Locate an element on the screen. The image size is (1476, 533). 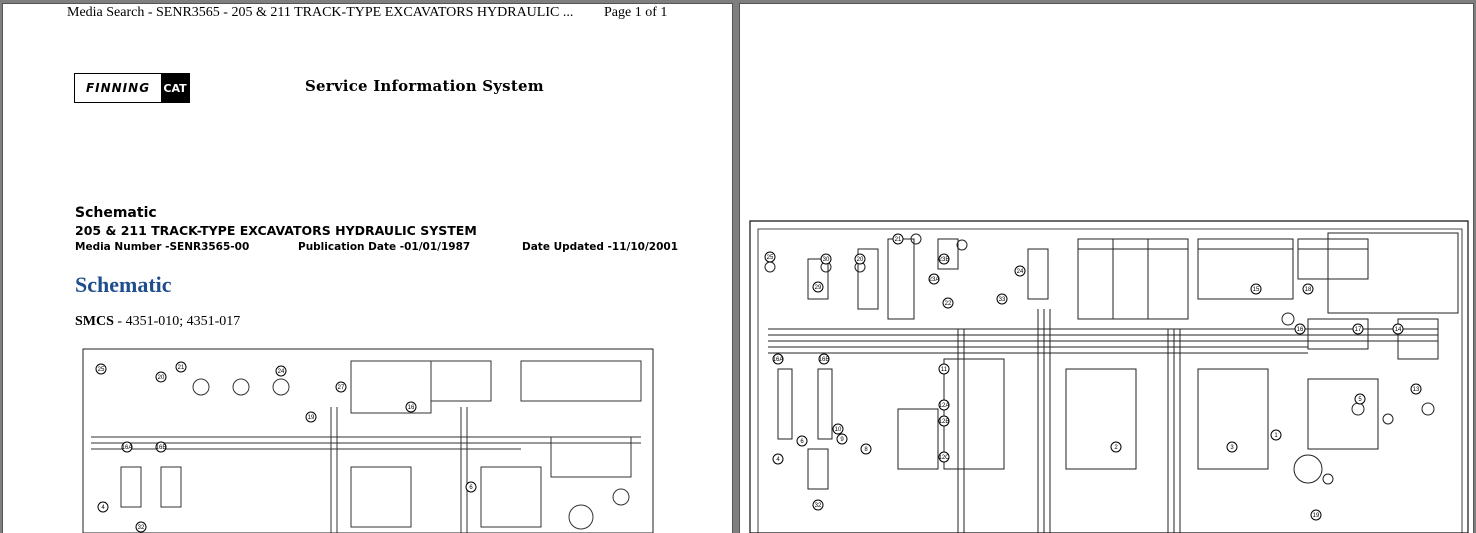
callout-label: 33 is located at coordinates (1002, 300).